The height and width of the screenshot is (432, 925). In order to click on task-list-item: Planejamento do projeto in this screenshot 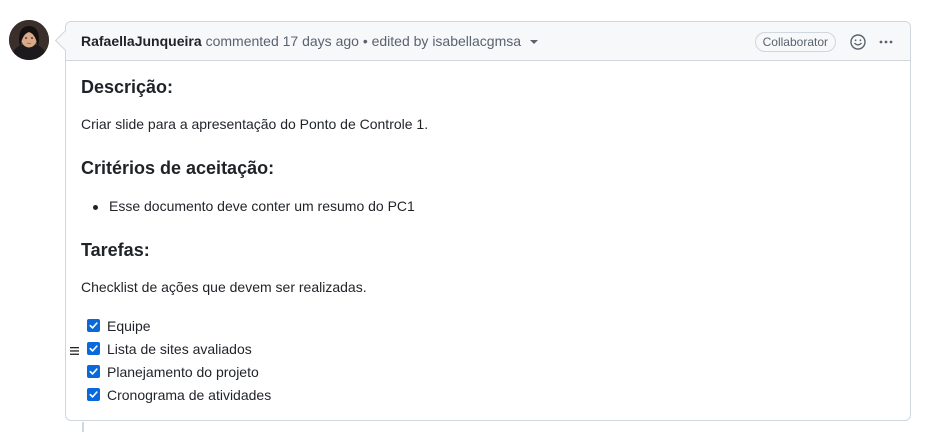, I will do `click(176, 371)`.